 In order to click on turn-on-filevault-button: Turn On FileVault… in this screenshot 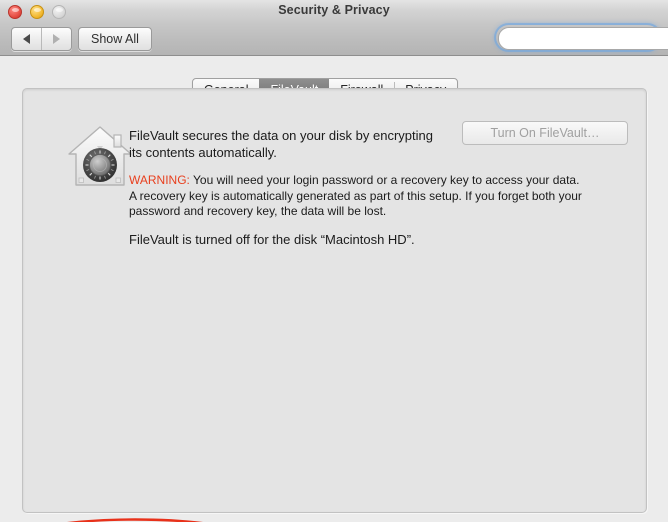, I will do `click(545, 133)`.